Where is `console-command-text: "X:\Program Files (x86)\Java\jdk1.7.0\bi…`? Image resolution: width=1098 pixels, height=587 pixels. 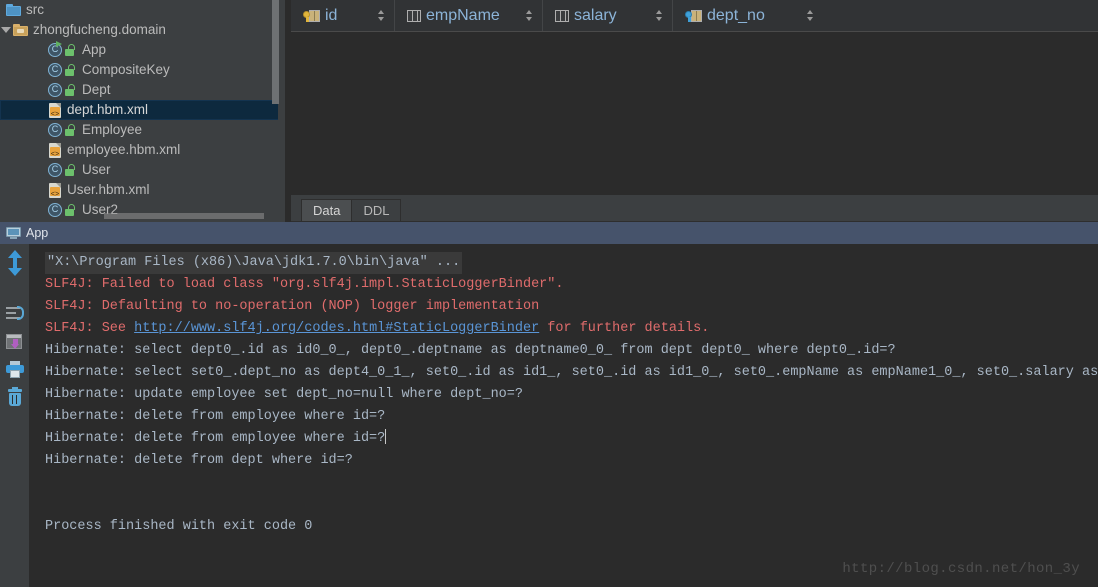
console-command-text: "X:\Program Files (x86)\Java\jdk1.7.0\bi… is located at coordinates (254, 263).